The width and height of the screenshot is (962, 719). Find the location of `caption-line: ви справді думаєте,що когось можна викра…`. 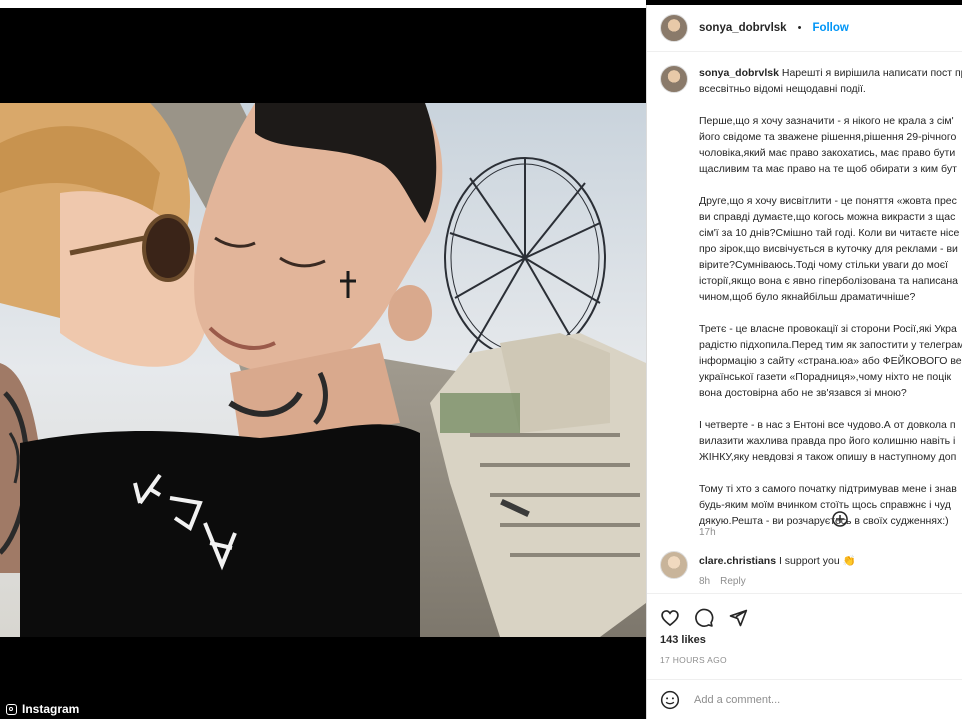

caption-line: ви справді думаєте,що когось можна викра… is located at coordinates (827, 217).